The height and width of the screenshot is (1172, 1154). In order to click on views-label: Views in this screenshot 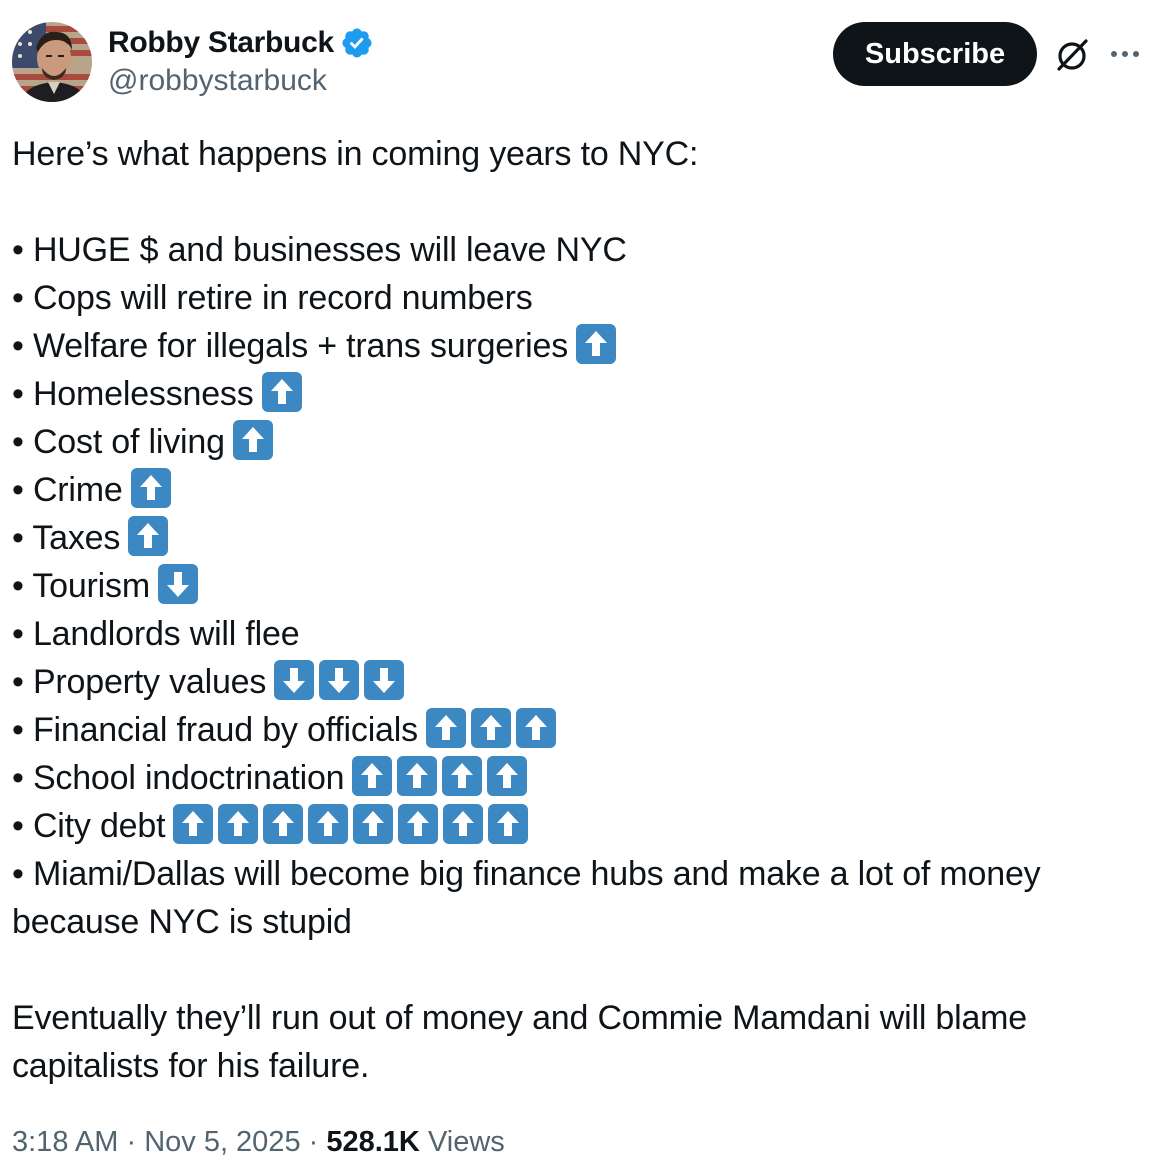, I will do `click(466, 1142)`.